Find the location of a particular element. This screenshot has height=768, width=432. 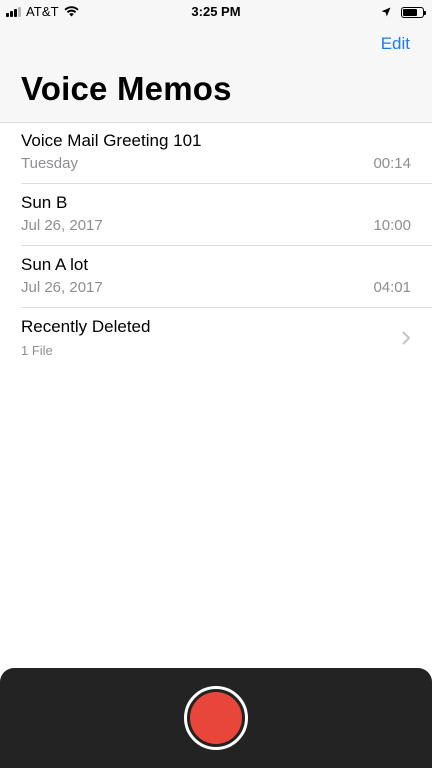

status-right is located at coordinates (403, 12).